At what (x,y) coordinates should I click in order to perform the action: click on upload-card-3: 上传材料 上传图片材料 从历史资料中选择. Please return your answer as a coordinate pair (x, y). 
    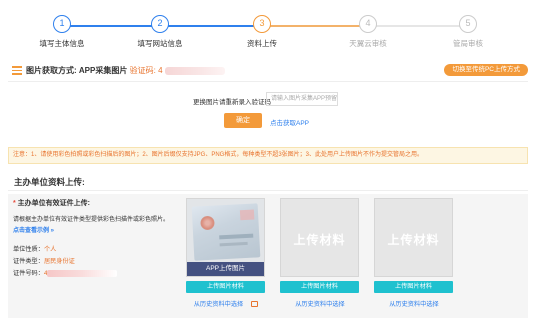
    Looking at the image, I should click on (414, 253).